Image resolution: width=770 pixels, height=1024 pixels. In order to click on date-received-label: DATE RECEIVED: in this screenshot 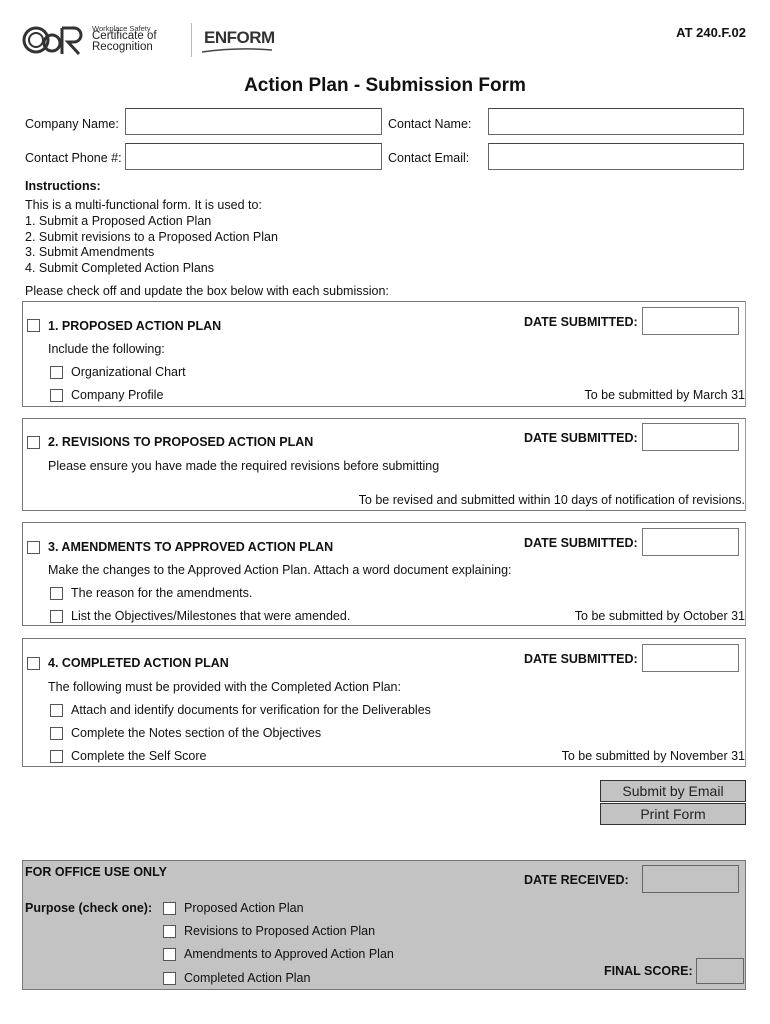, I will do `click(576, 880)`.